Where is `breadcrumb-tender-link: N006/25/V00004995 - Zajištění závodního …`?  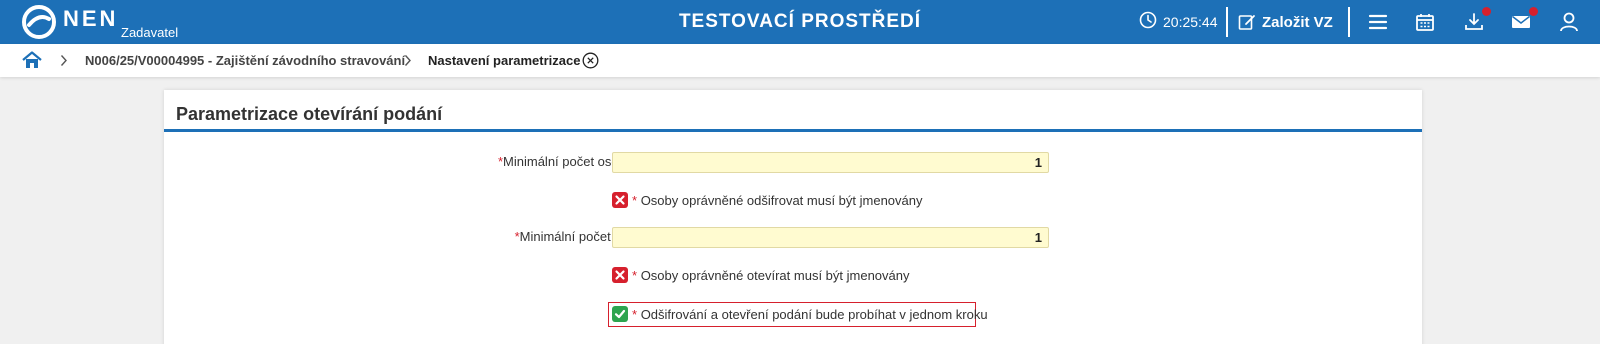 breadcrumb-tender-link: N006/25/V00004995 - Zajištění závodního … is located at coordinates (245, 60).